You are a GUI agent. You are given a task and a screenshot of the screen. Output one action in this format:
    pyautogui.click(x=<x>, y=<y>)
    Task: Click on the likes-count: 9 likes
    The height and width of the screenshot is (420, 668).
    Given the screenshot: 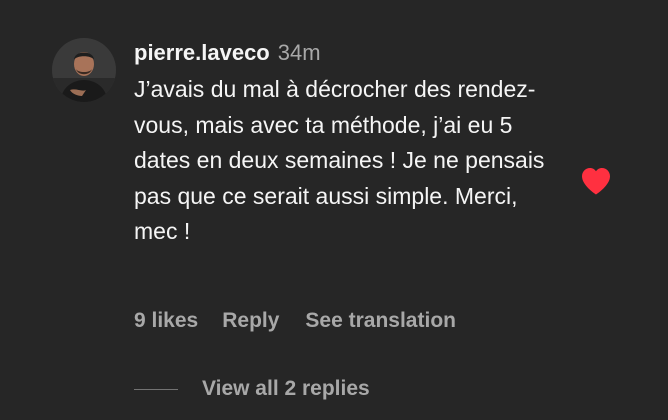 What is the action you would take?
    pyautogui.click(x=166, y=321)
    